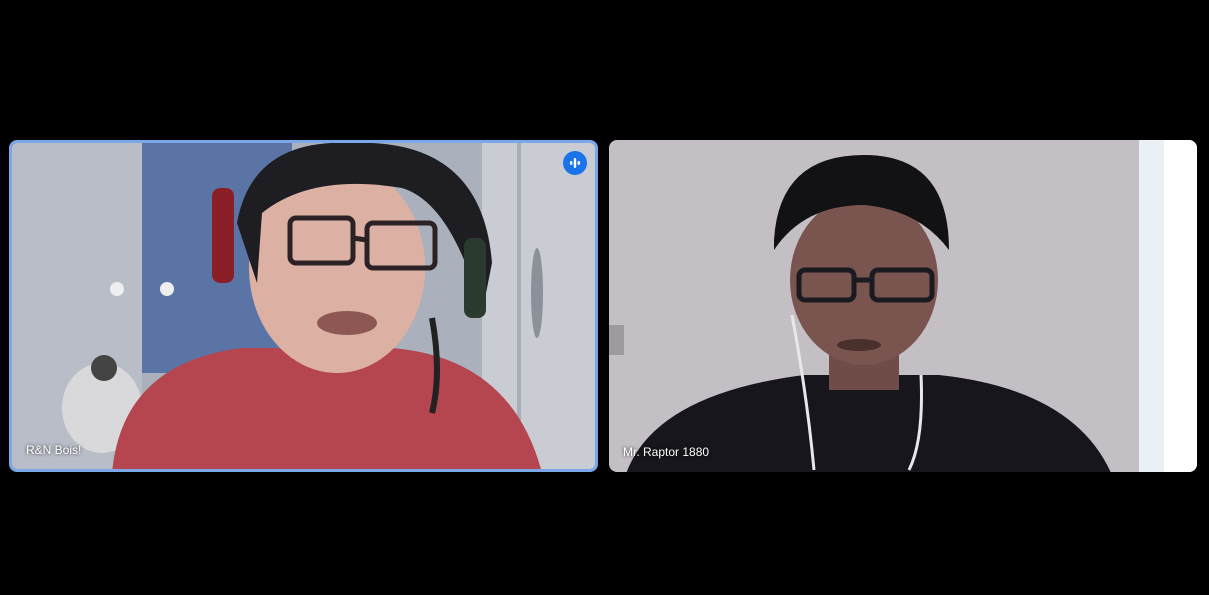 This screenshot has height=595, width=1209. I want to click on participant-name: R&N Bois!, so click(54, 450).